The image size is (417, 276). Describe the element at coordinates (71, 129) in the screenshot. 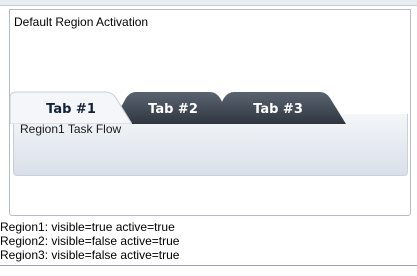

I see `region-content-text: Region1 Task Flow` at that location.